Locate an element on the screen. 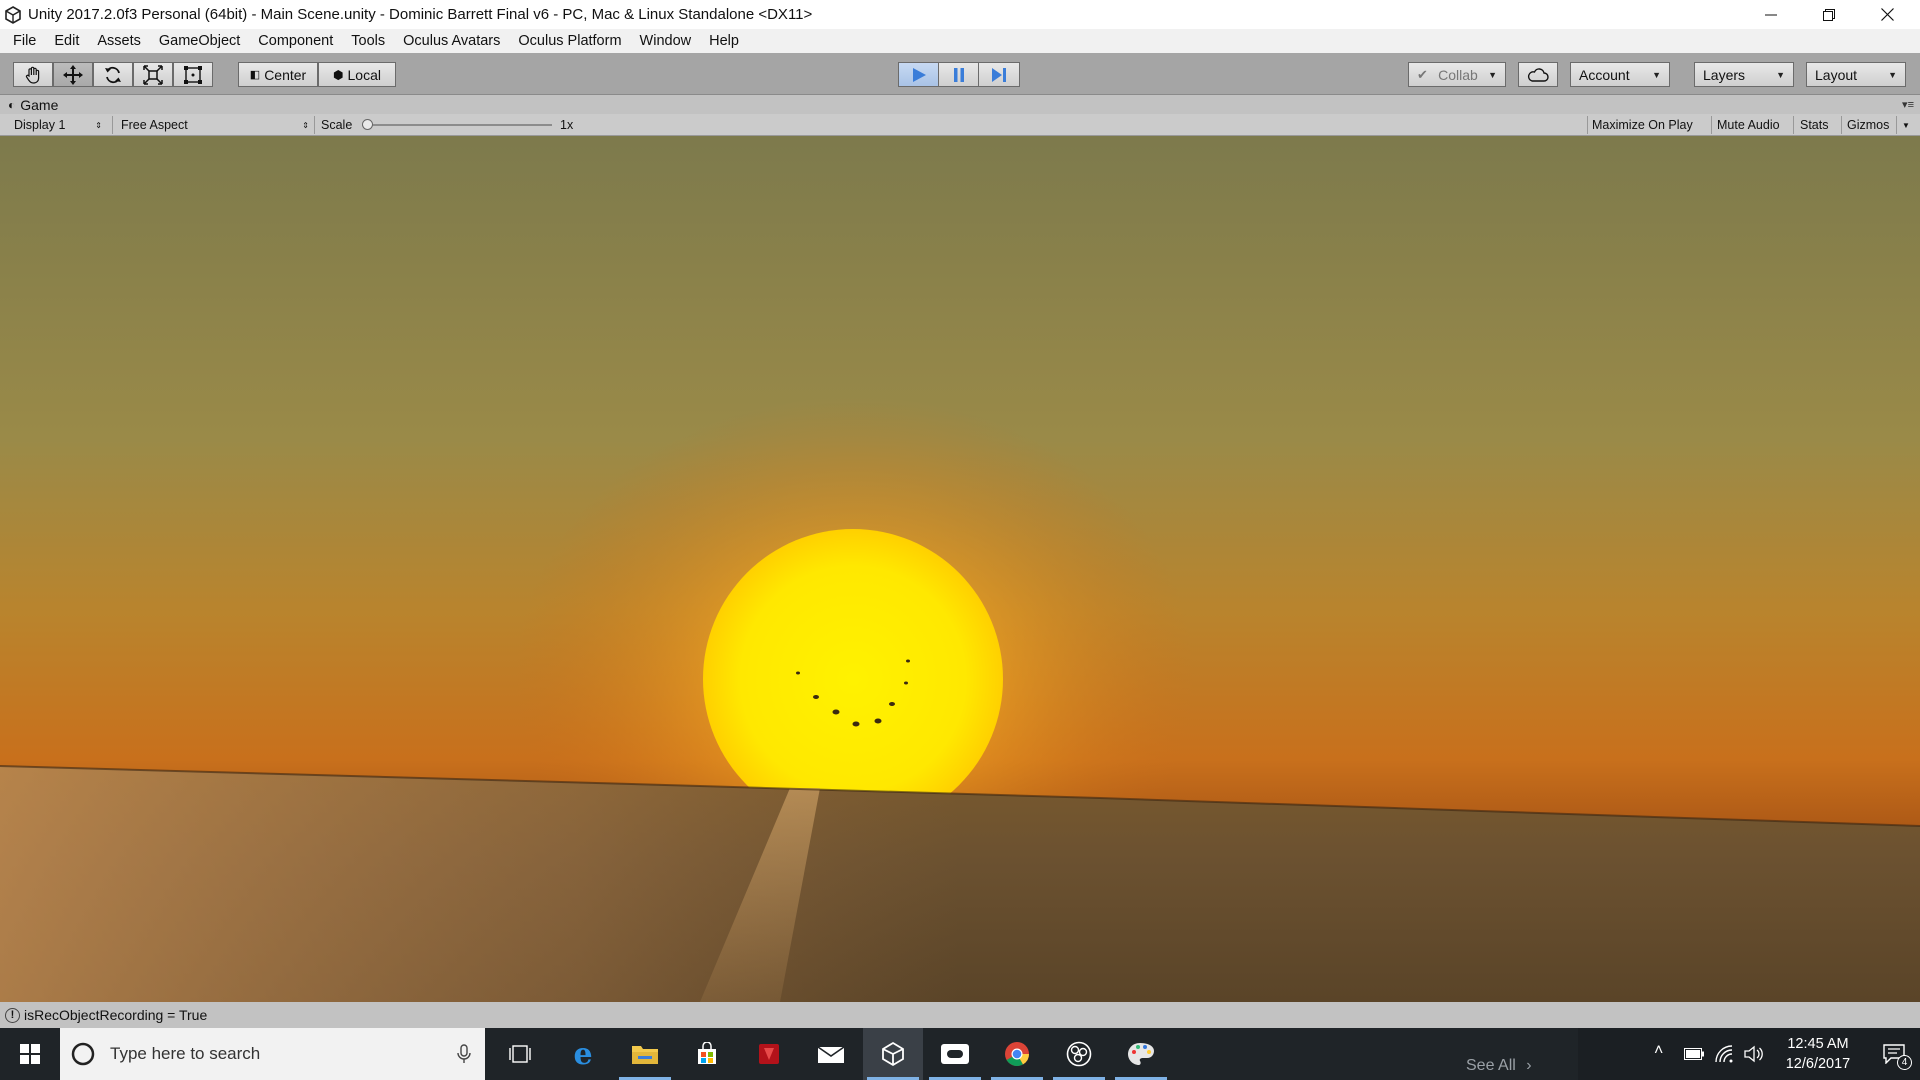 The height and width of the screenshot is (1080, 1920). rotate-icon is located at coordinates (113, 74).